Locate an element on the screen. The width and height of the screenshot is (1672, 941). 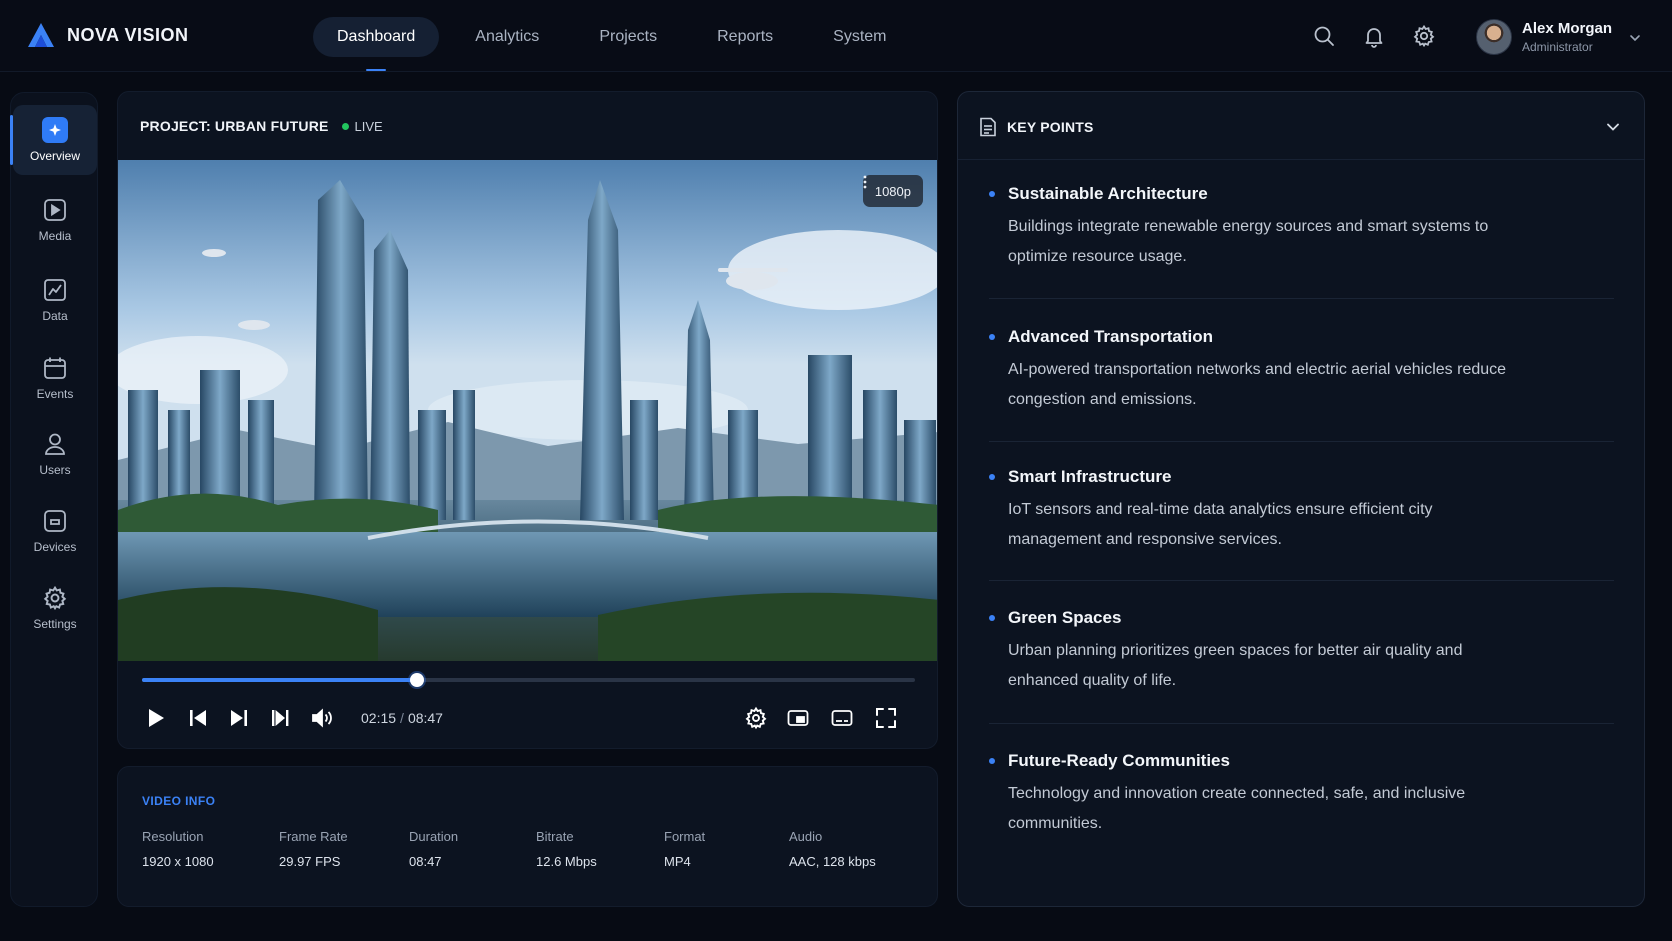
key-point-heading: Smart Infrastructure is located at coordinates (1090, 476).